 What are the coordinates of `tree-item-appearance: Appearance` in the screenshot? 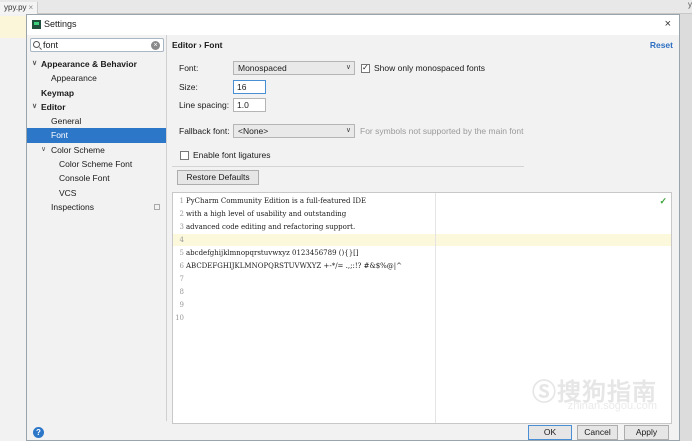 It's located at (96, 78).